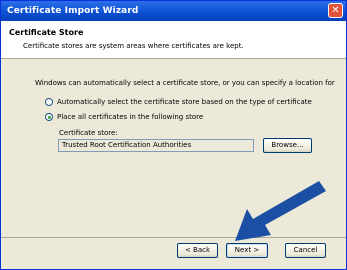 The height and width of the screenshot is (270, 347). I want to click on close-button: ✕, so click(335, 10).